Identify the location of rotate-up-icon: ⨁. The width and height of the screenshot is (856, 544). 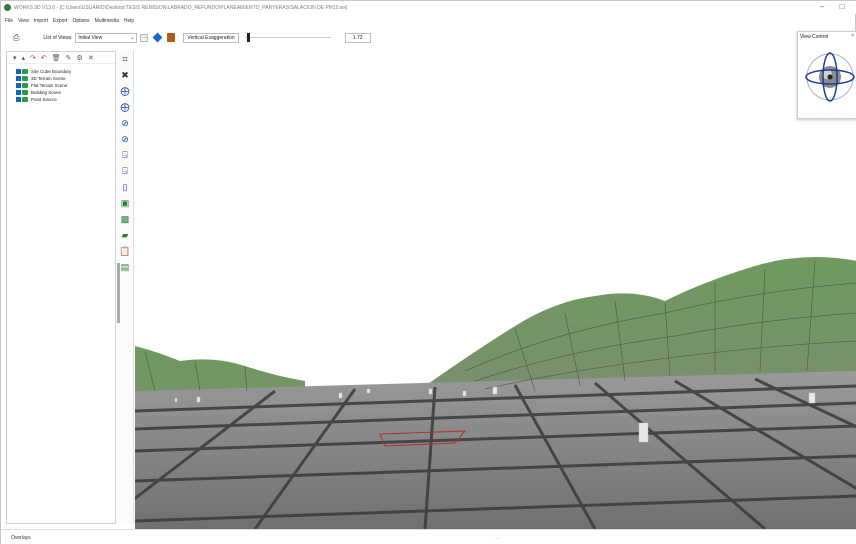
(125, 91).